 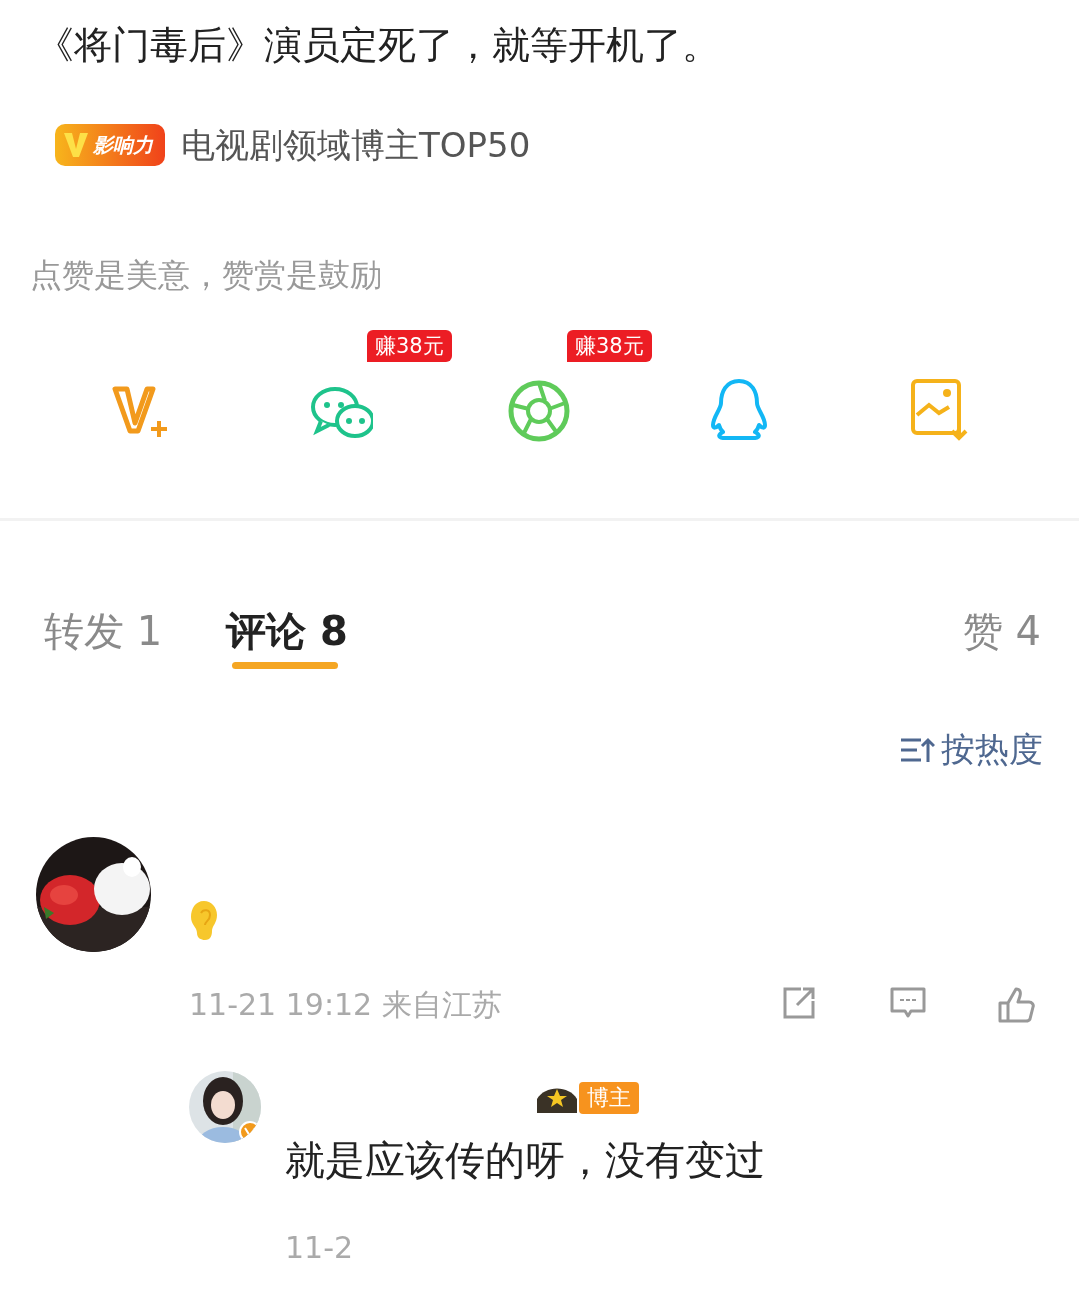 What do you see at coordinates (320, 1248) in the screenshot?
I see `reply-meta: 11-2` at bounding box center [320, 1248].